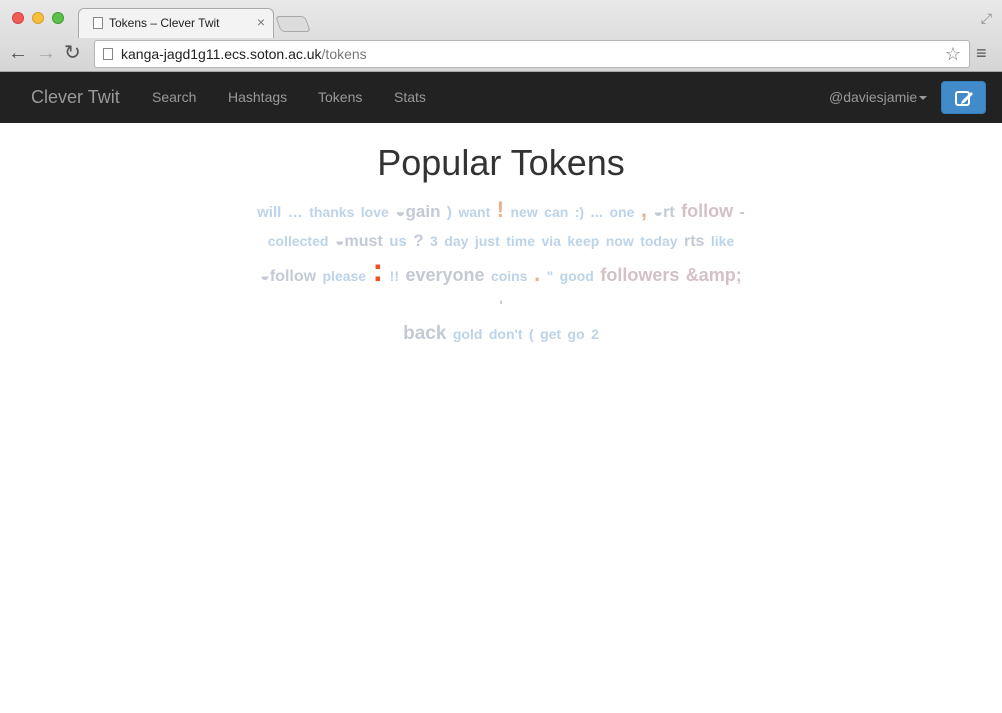 This screenshot has height=713, width=1002. What do you see at coordinates (261, 22) in the screenshot?
I see `close-tab-icon: ×` at bounding box center [261, 22].